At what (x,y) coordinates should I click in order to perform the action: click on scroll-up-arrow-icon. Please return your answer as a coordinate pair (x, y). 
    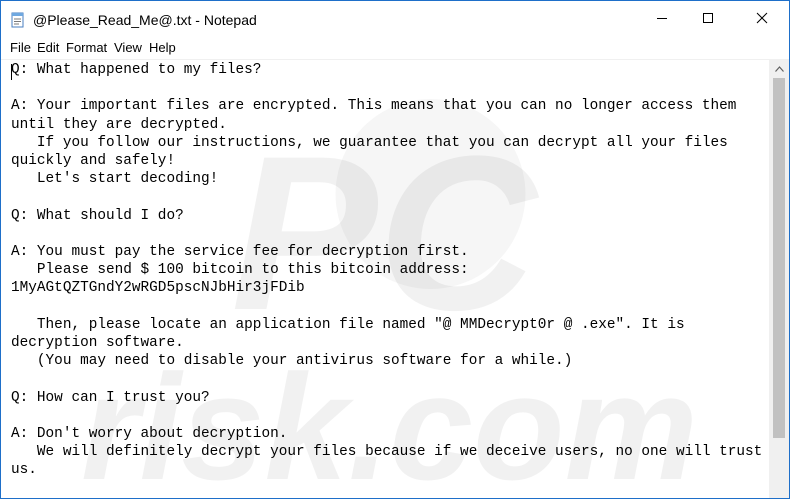
    Looking at the image, I should click on (779, 68).